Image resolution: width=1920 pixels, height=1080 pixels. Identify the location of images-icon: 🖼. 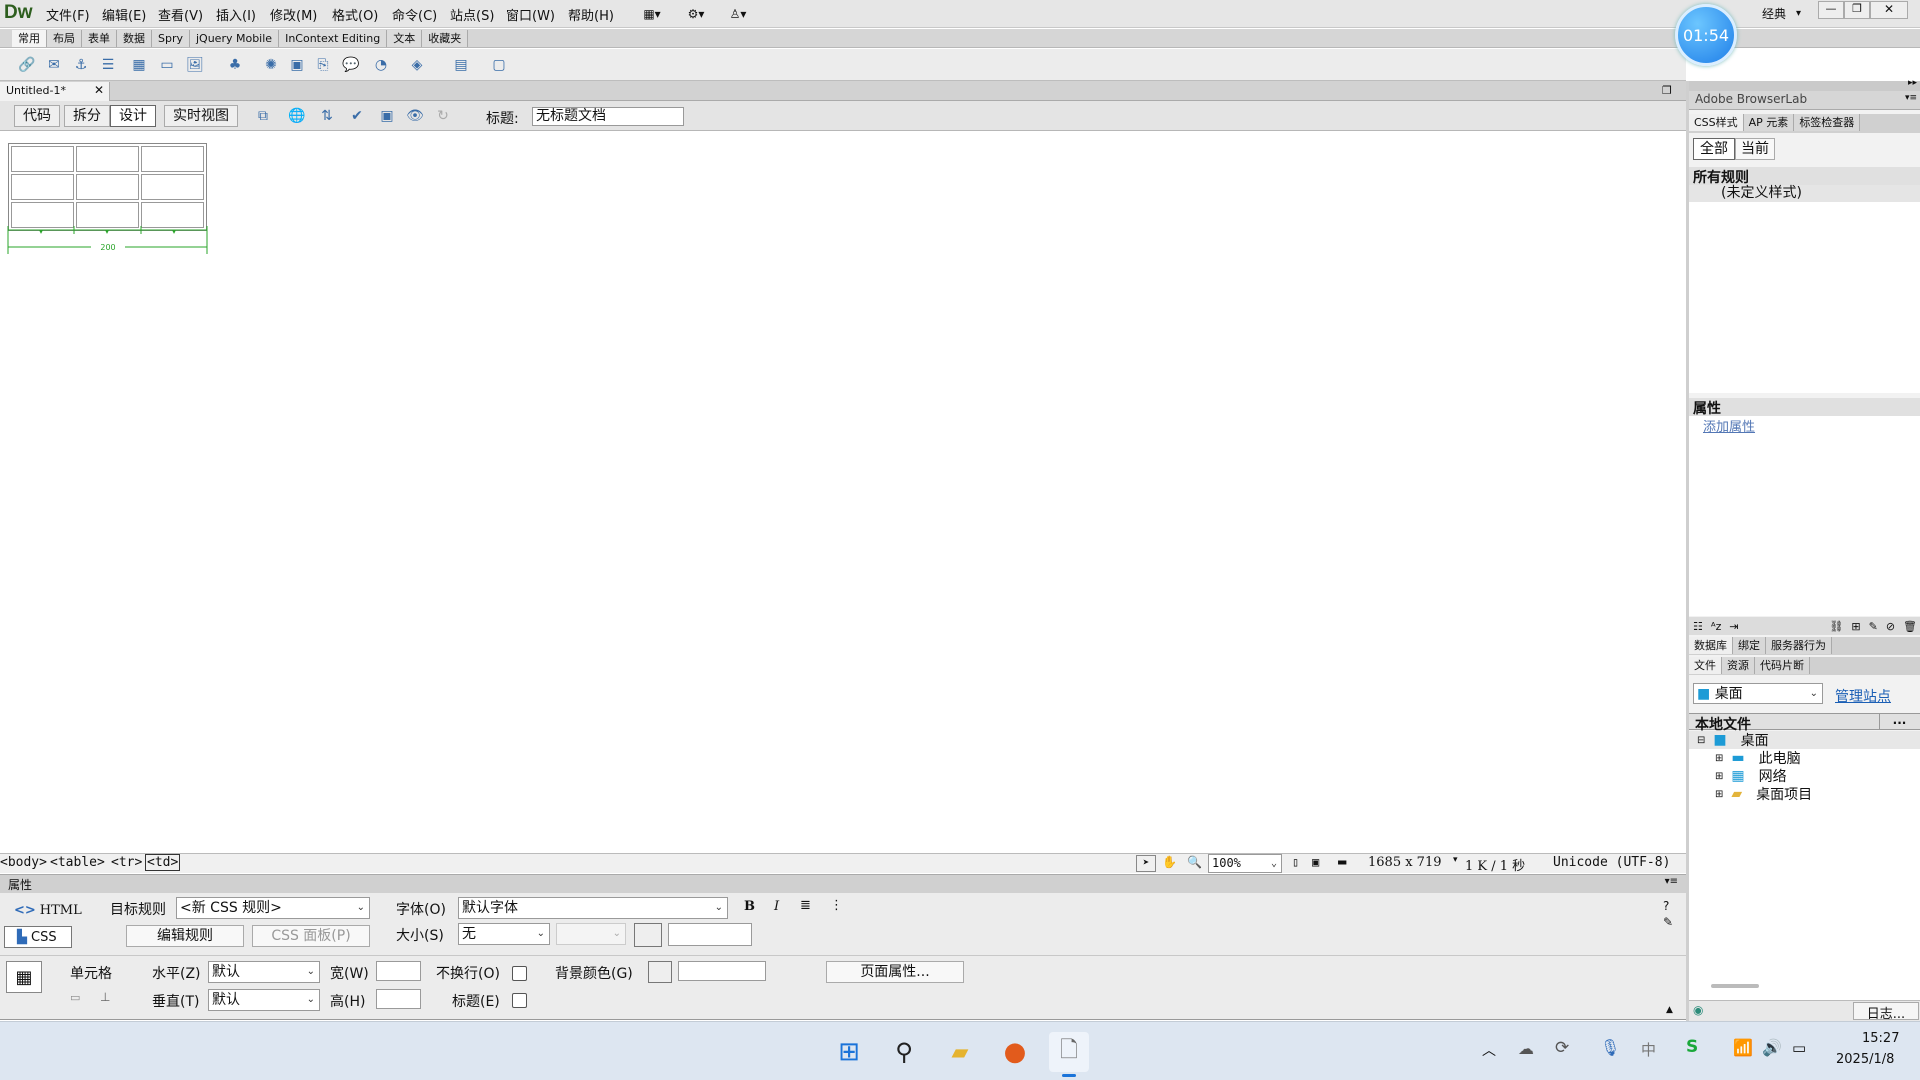
(195, 65).